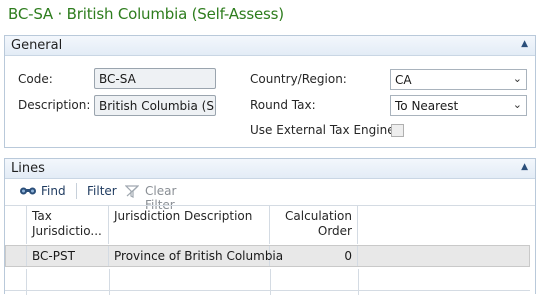 The width and height of the screenshot is (539, 295). Describe the element at coordinates (16, 225) in the screenshot. I see `row-selector-header` at that location.